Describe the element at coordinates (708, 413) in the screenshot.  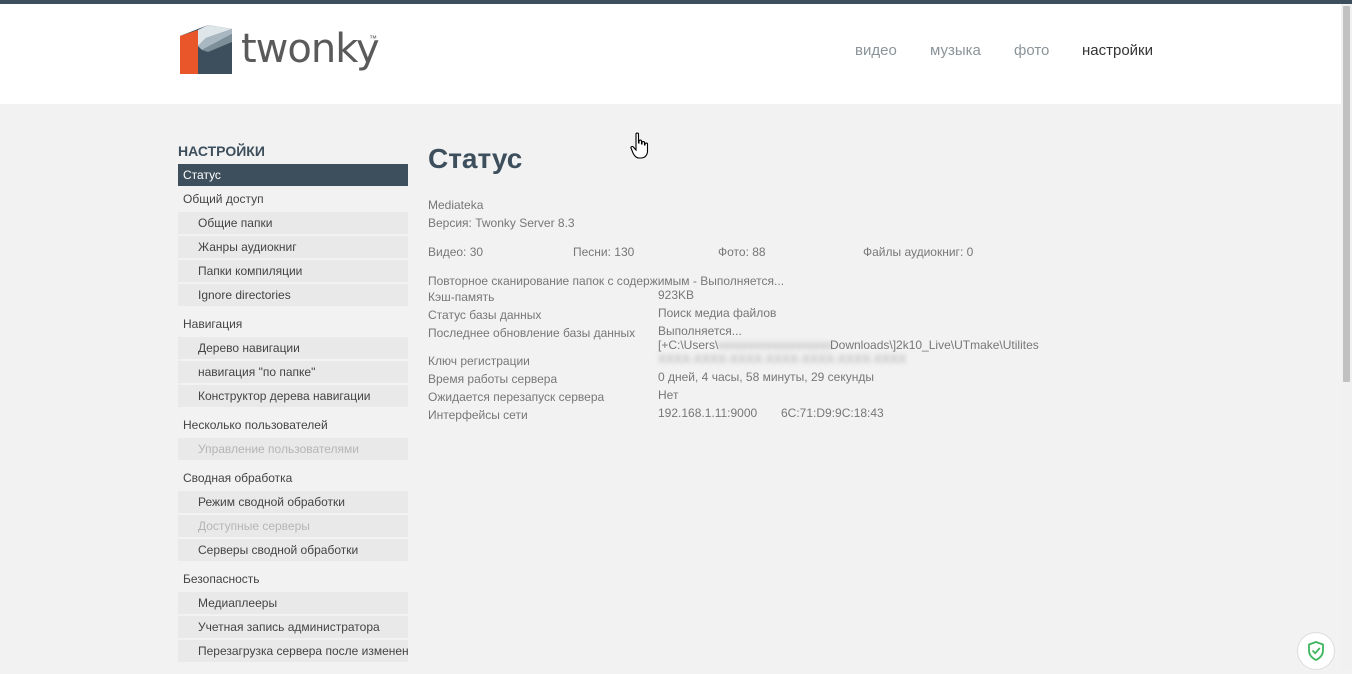
I see `network-ip: 192.168.1.11:9000` at that location.